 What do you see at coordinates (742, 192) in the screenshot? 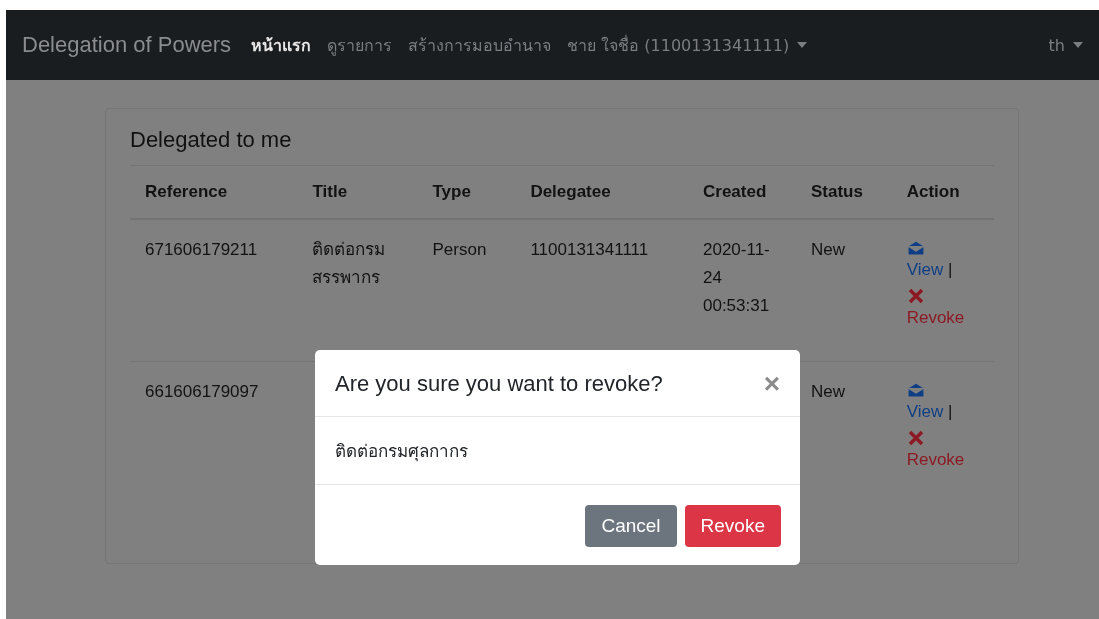
I see `column-header: Created` at bounding box center [742, 192].